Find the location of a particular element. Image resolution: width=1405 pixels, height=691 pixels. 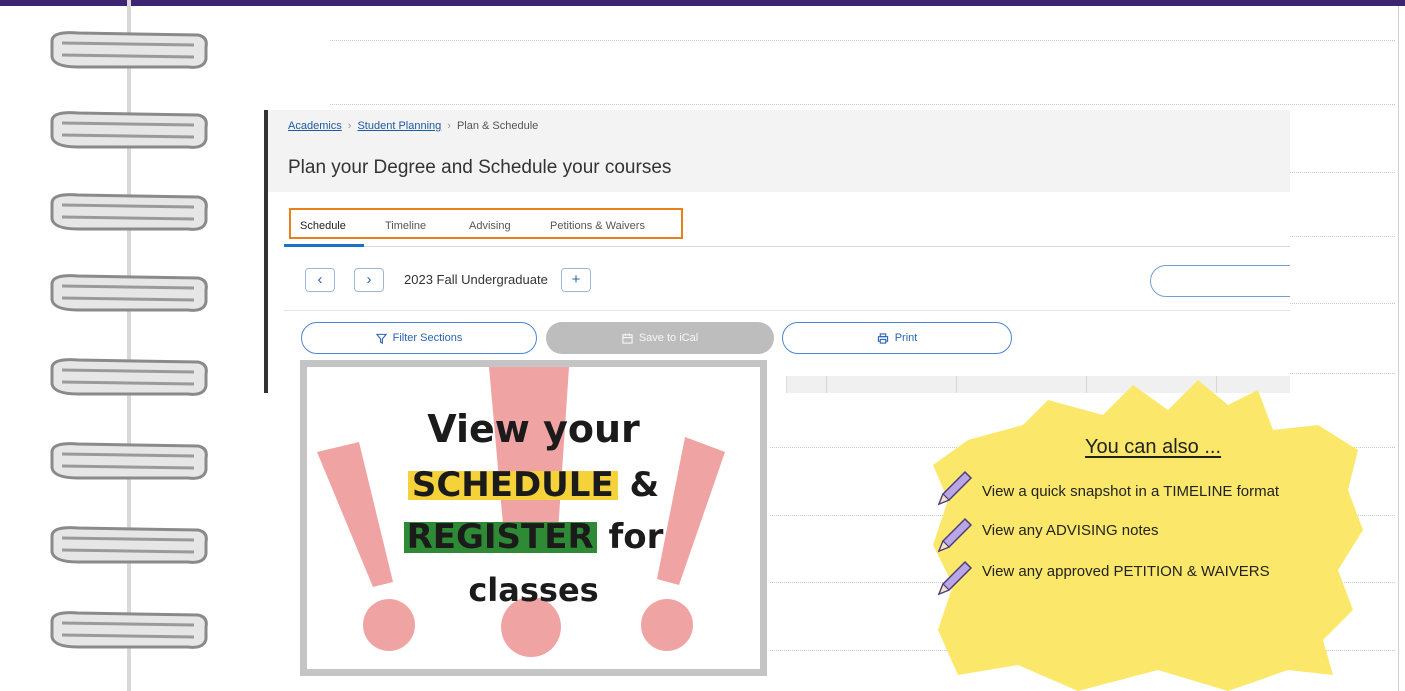

active-tab-indicator is located at coordinates (324, 245).